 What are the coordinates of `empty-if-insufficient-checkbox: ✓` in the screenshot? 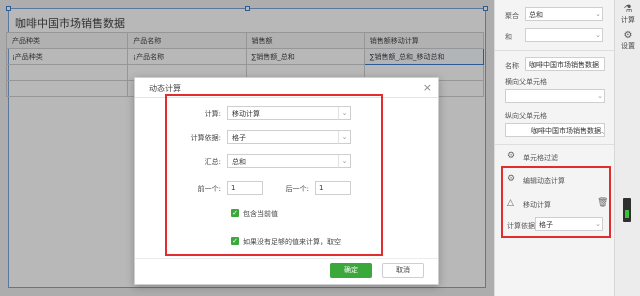 It's located at (235, 241).